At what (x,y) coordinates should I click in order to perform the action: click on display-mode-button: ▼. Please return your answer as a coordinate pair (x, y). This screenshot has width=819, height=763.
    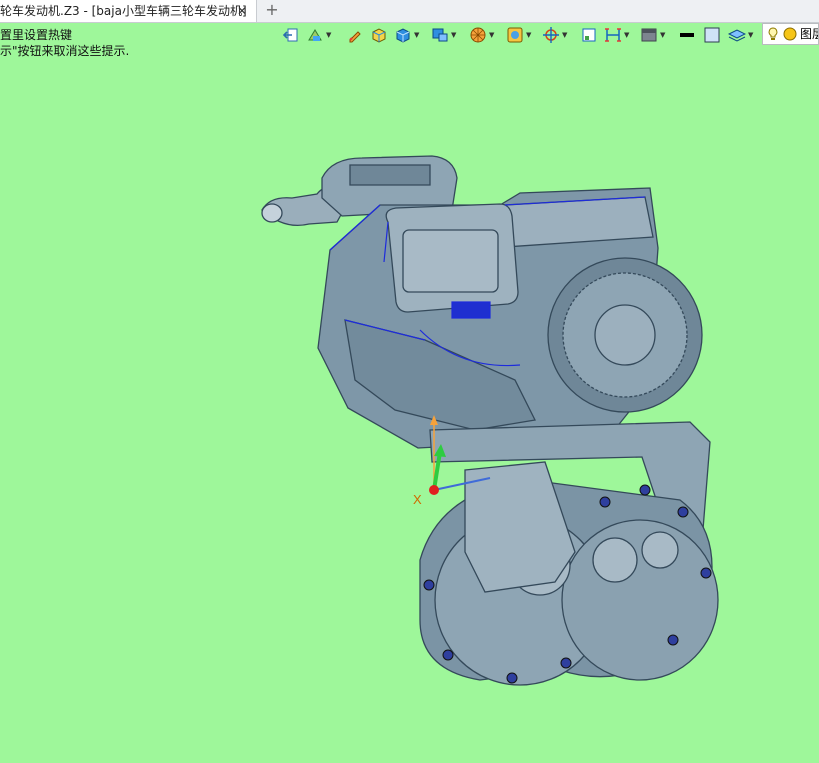
    Looking at the image, I should click on (443, 35).